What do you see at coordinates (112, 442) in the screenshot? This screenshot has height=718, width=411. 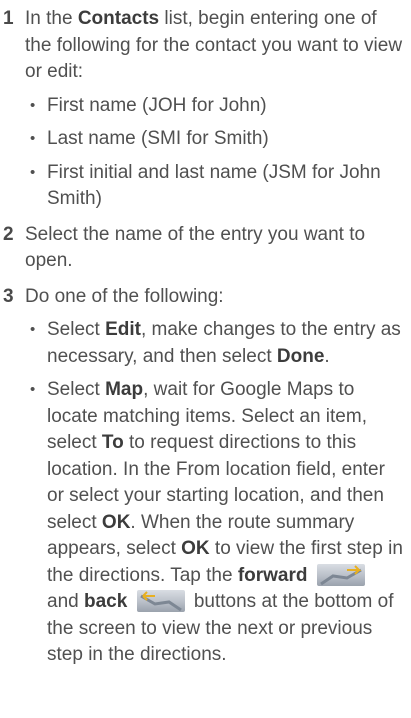 I see `bold-term: To` at bounding box center [112, 442].